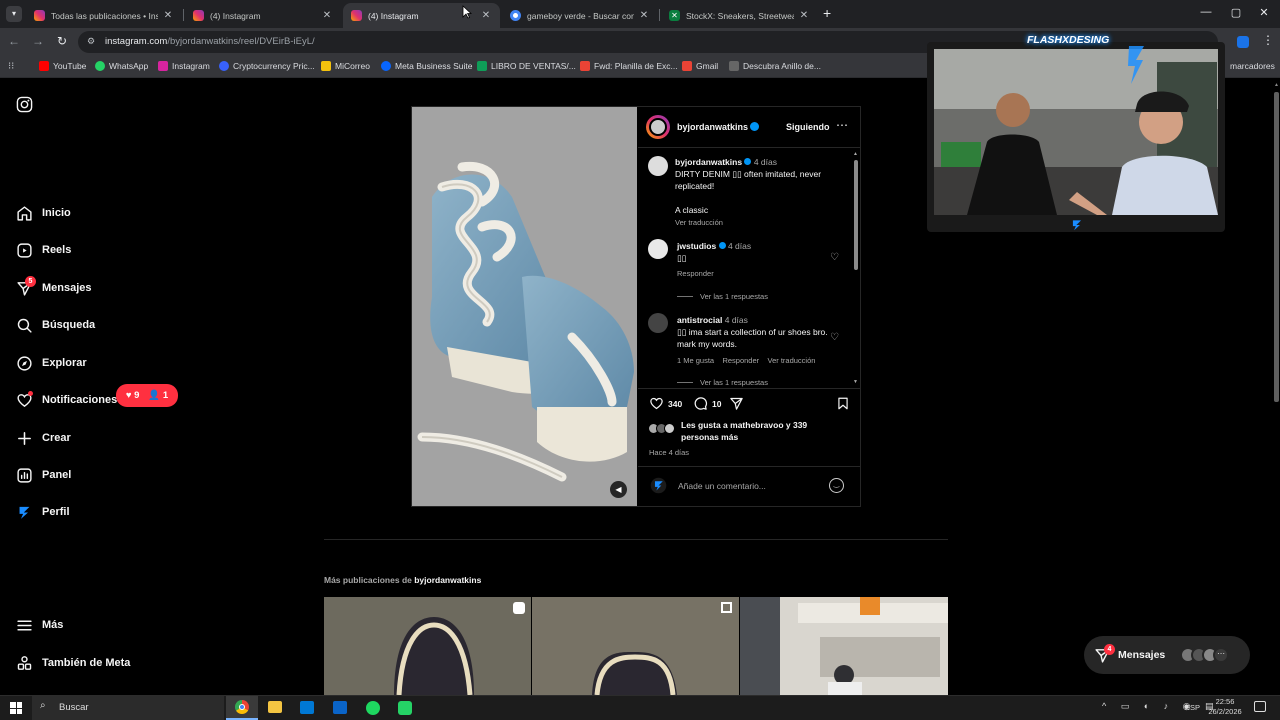  What do you see at coordinates (340, 707) in the screenshot?
I see `outlook-icon` at bounding box center [340, 707].